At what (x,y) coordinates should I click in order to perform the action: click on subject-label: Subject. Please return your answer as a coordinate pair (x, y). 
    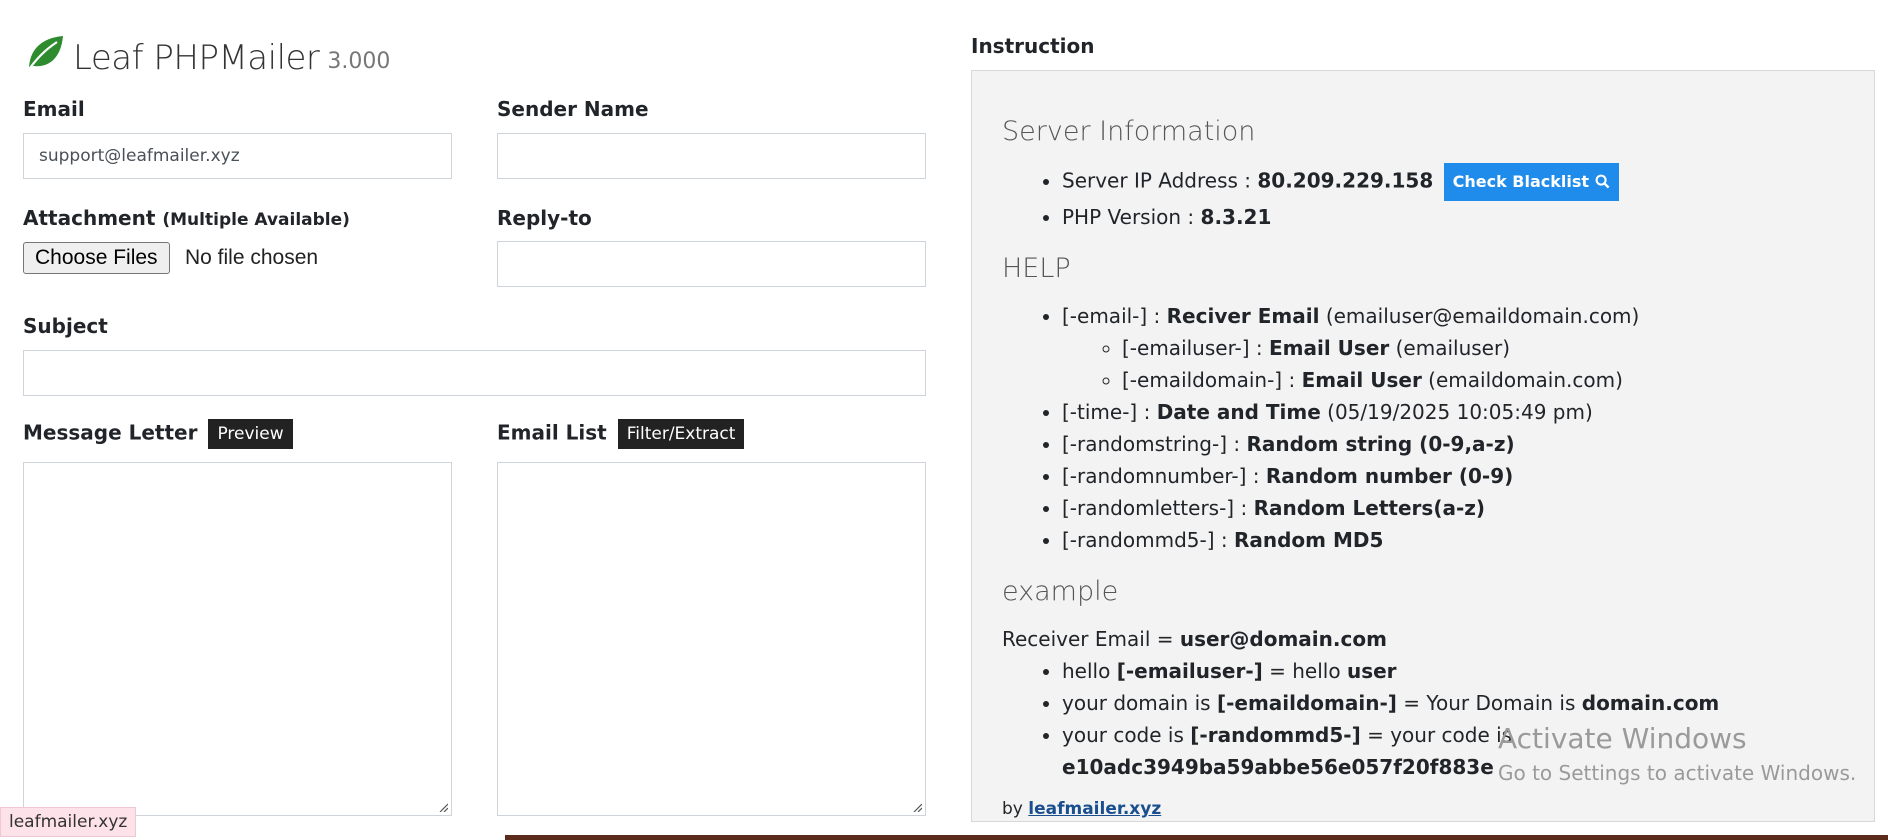
    Looking at the image, I should click on (65, 326).